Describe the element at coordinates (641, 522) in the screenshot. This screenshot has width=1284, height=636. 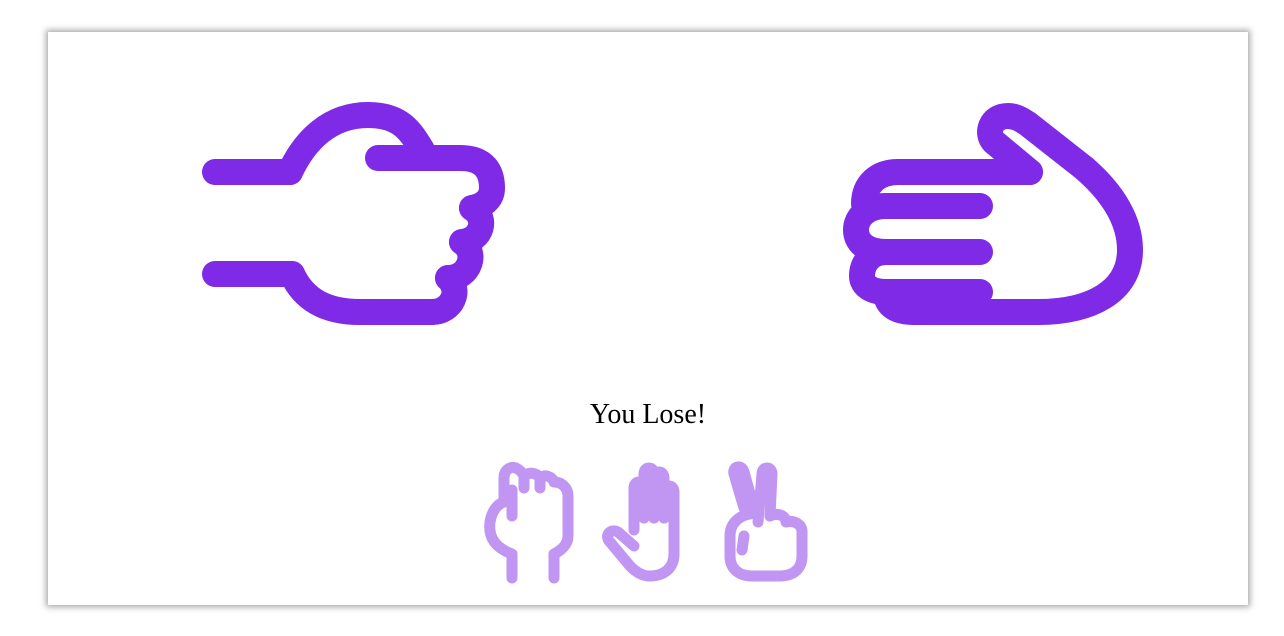
I see `raised-hand-icon` at that location.